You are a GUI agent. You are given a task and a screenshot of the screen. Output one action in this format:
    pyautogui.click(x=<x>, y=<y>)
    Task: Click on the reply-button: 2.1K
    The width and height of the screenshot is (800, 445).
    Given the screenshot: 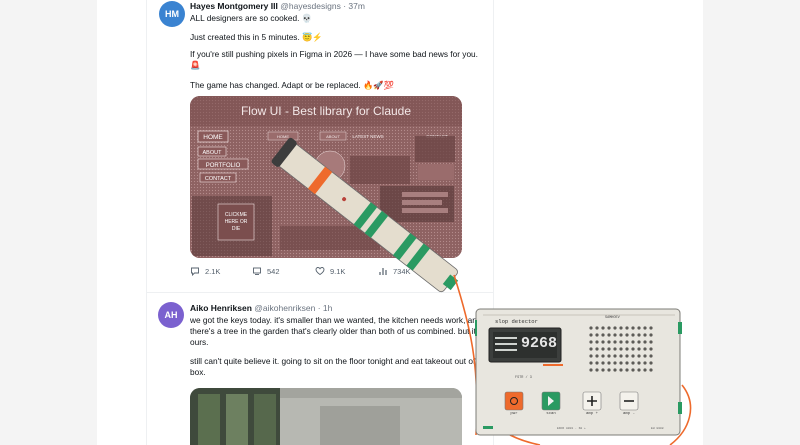 What is the action you would take?
    pyautogui.click(x=205, y=271)
    